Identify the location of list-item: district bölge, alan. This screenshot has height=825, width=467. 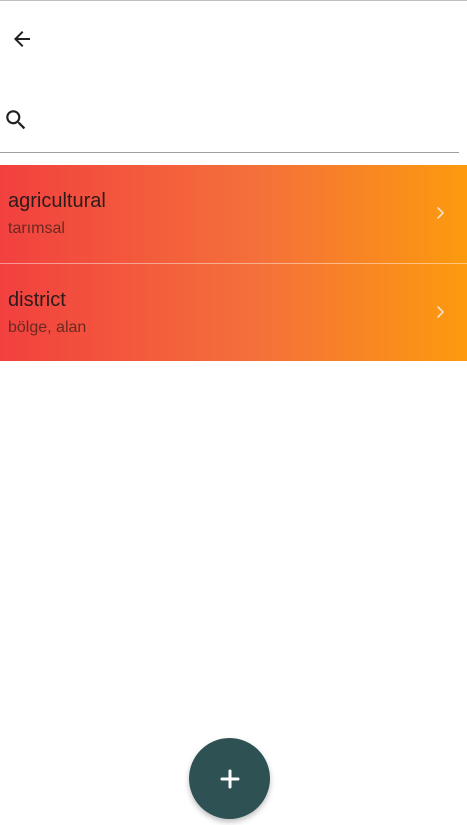
(233, 312).